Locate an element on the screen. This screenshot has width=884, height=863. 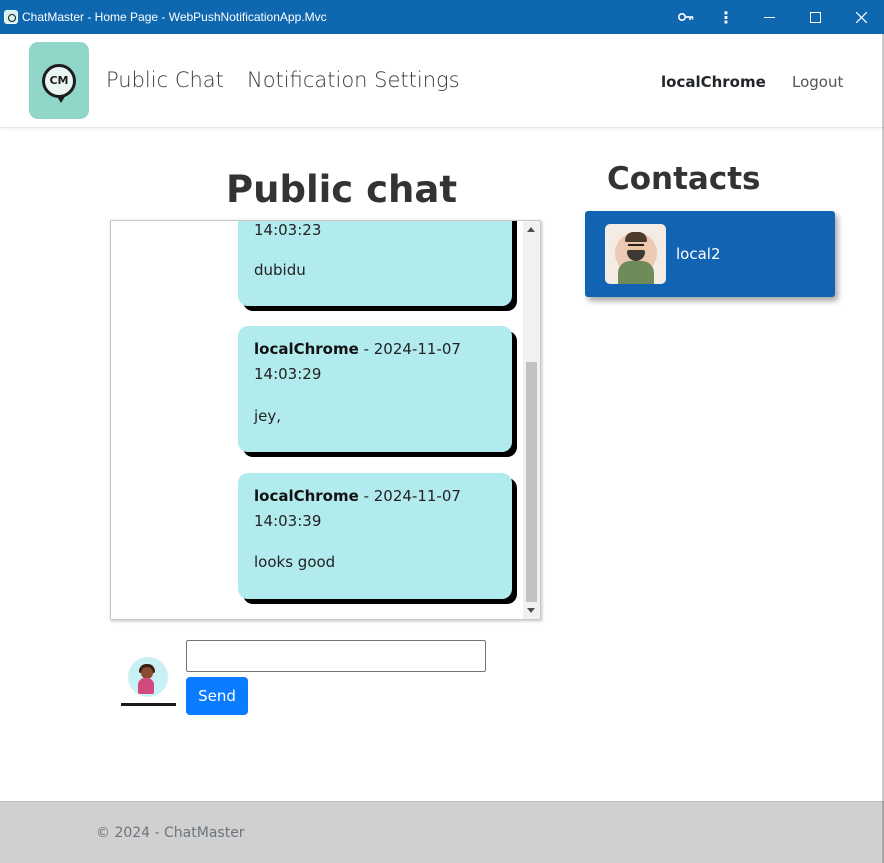
contact-avatar is located at coordinates (635, 254).